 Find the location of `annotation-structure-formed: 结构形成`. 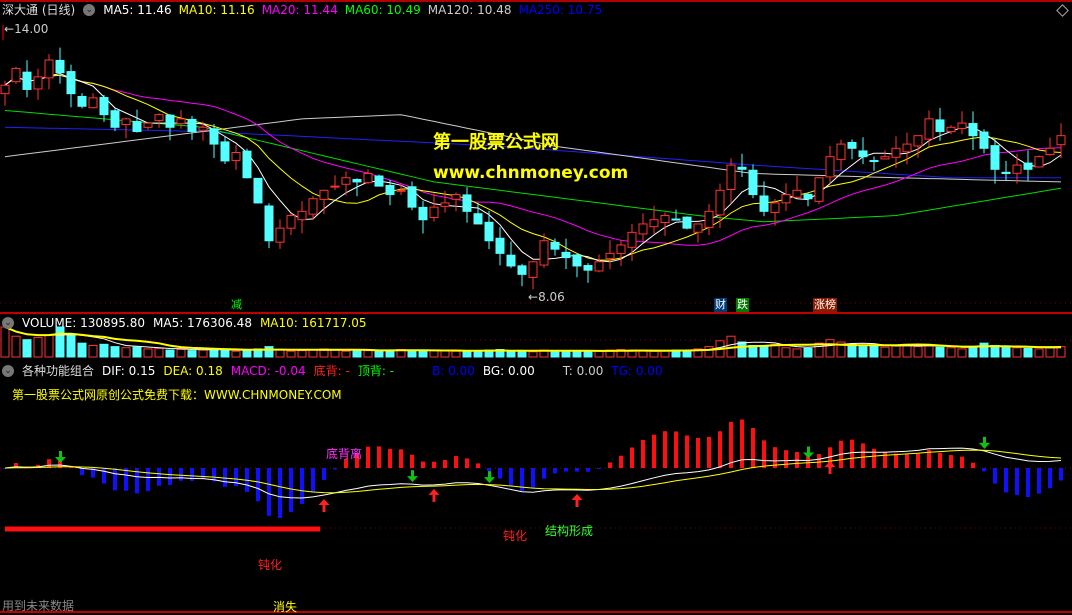

annotation-structure-formed: 结构形成 is located at coordinates (569, 531).